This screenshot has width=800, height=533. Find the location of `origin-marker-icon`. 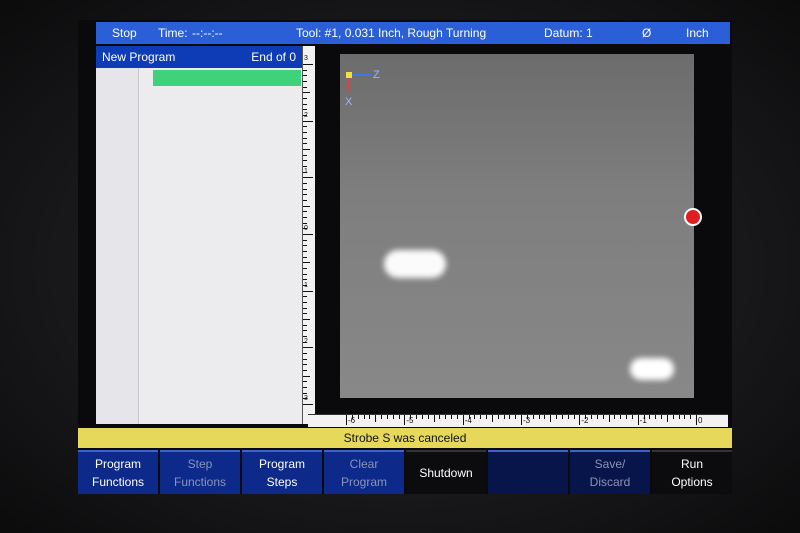

origin-marker-icon is located at coordinates (349, 75).